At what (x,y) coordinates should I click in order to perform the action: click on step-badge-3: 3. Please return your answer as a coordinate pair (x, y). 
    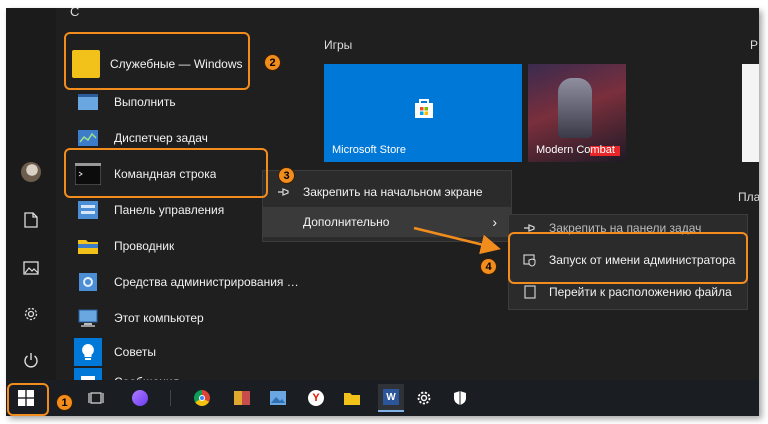
    Looking at the image, I should click on (286, 175).